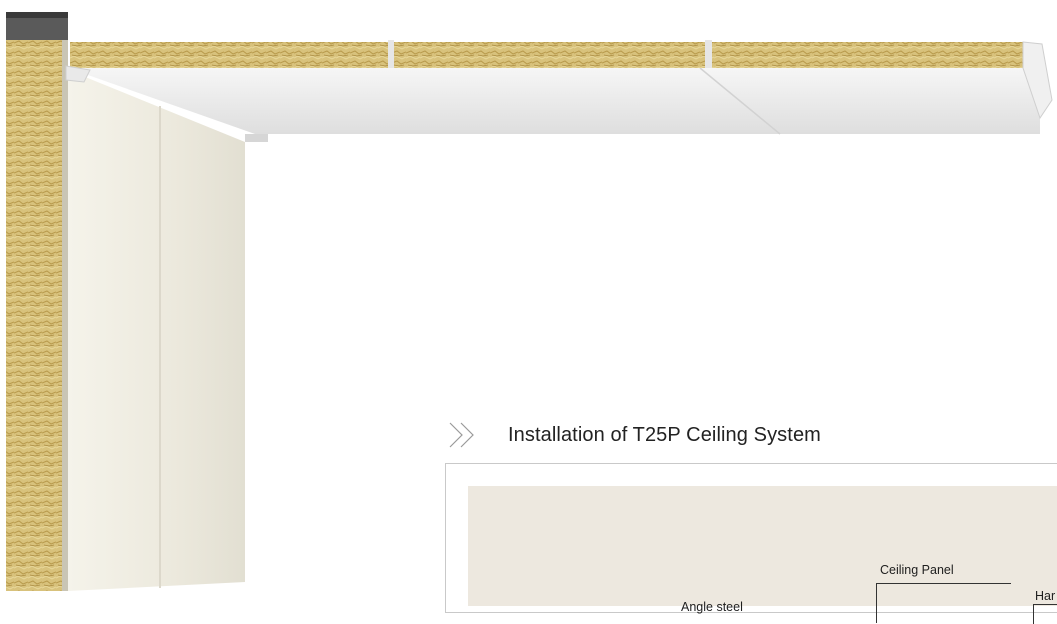 The image size is (1057, 624). What do you see at coordinates (1033, 614) in the screenshot?
I see `hanger-leader-vertical` at bounding box center [1033, 614].